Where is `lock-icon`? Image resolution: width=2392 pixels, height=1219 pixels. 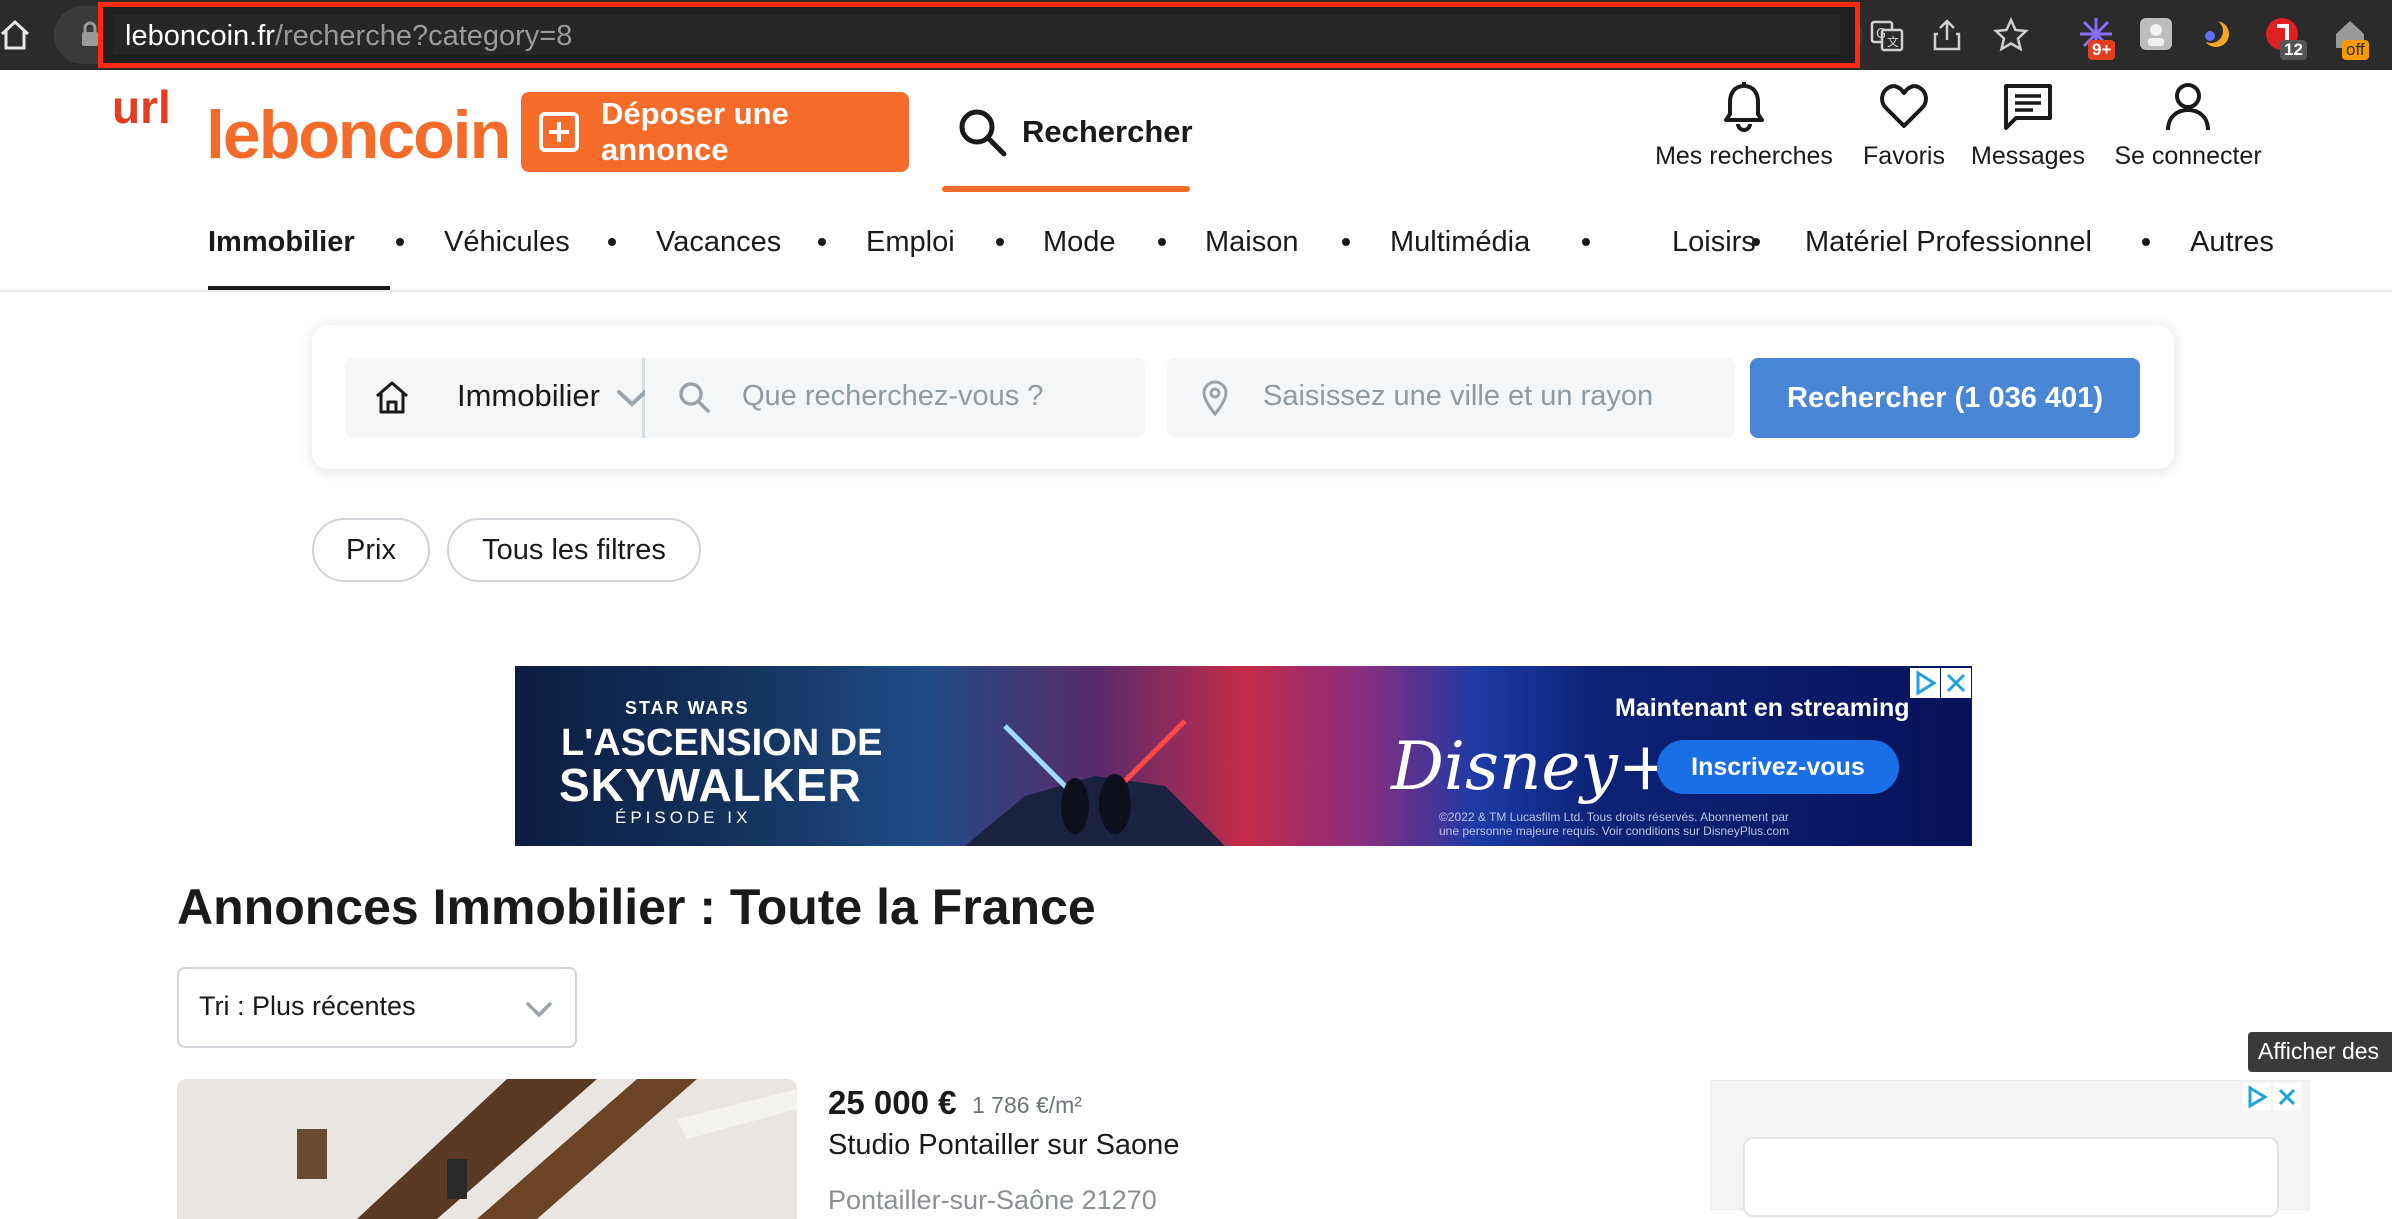 lock-icon is located at coordinates (90, 33).